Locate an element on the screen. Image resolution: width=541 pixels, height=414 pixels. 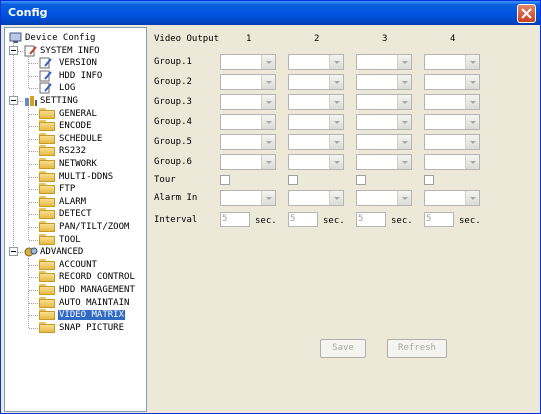
tree-item-version: VERSION is located at coordinates (68, 63).